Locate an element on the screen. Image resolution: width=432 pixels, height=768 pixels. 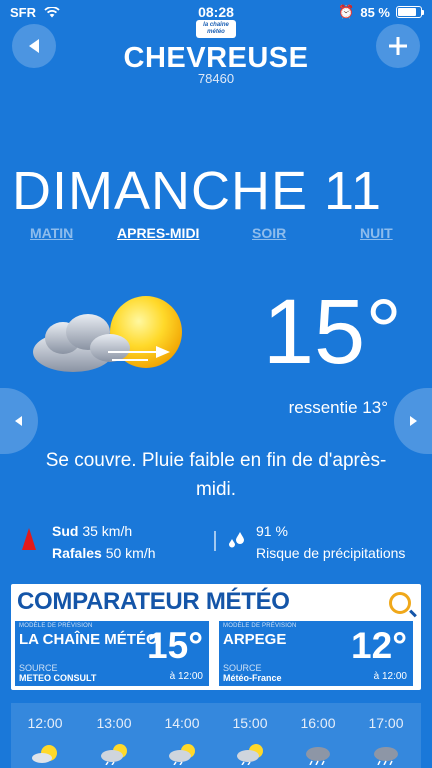
tab-soir: SOIR is located at coordinates (269, 233).